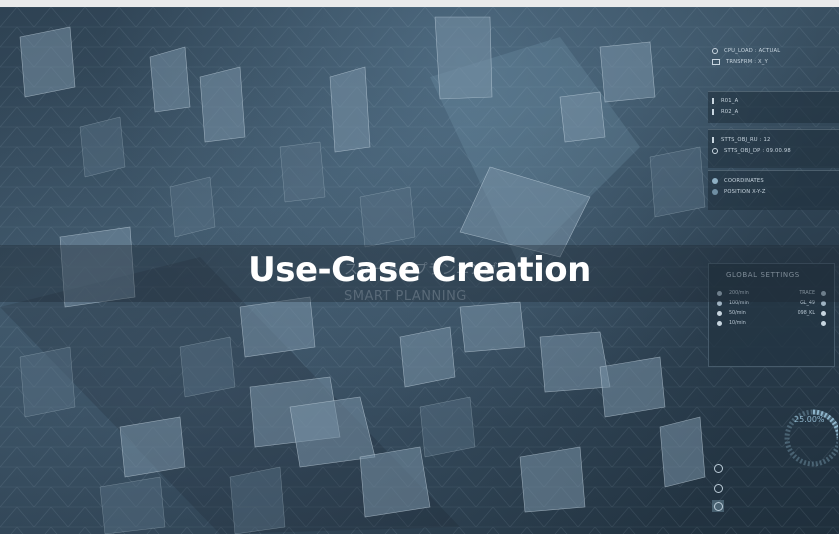  I want to click on hud-coordinates-panel: COORDINATES POSITION X-Y-Z, so click(773, 190).